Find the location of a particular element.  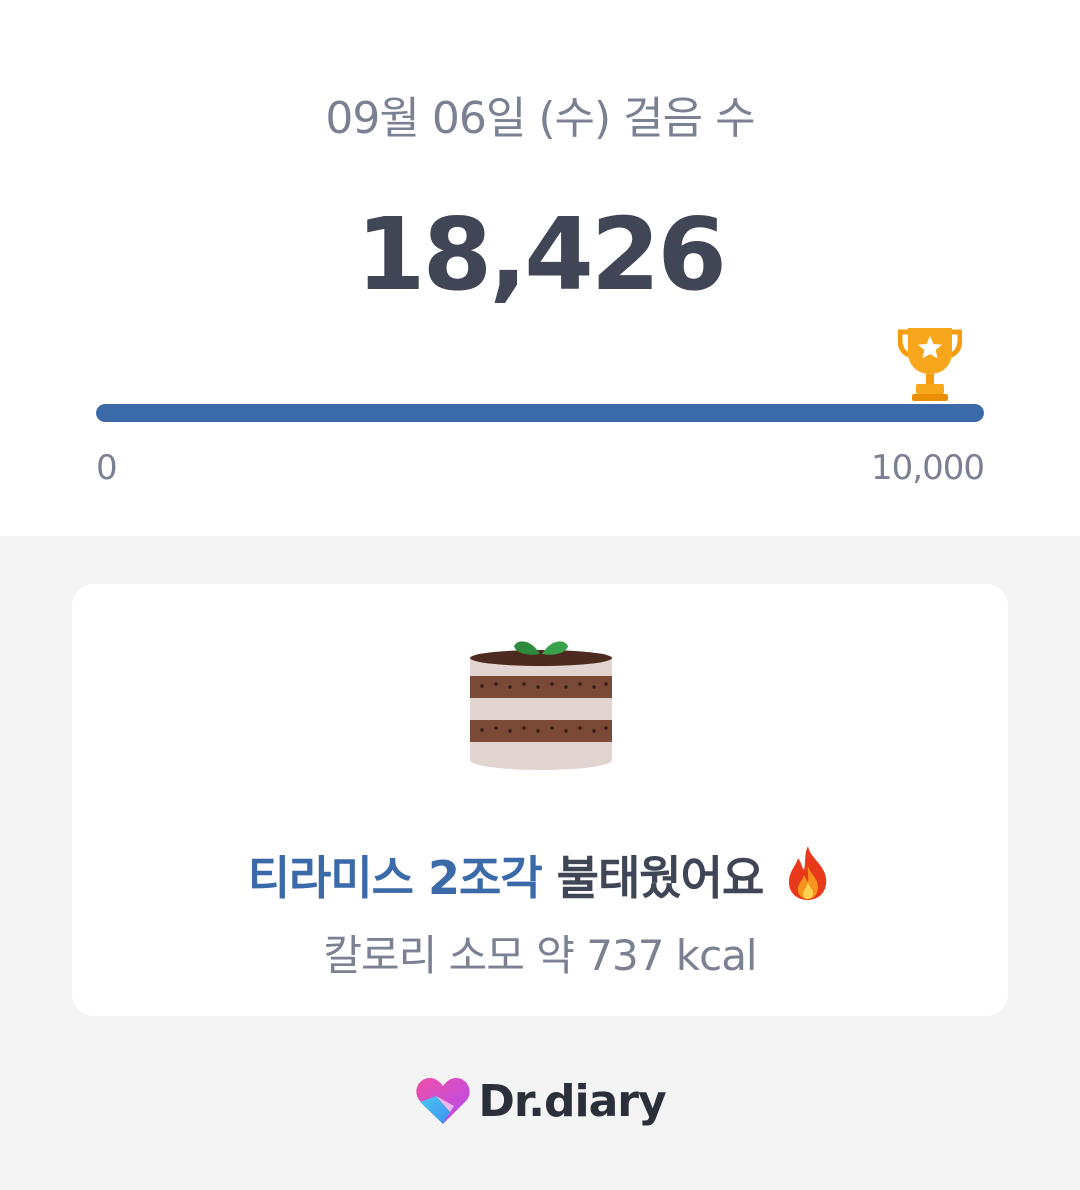

brand-logo: Dr.diary is located at coordinates (540, 1101).